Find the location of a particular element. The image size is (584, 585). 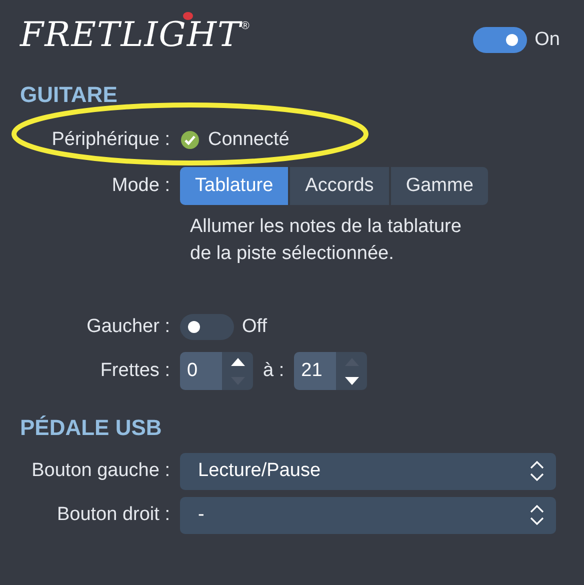

field-label: Bouton gauche : is located at coordinates (100, 470).